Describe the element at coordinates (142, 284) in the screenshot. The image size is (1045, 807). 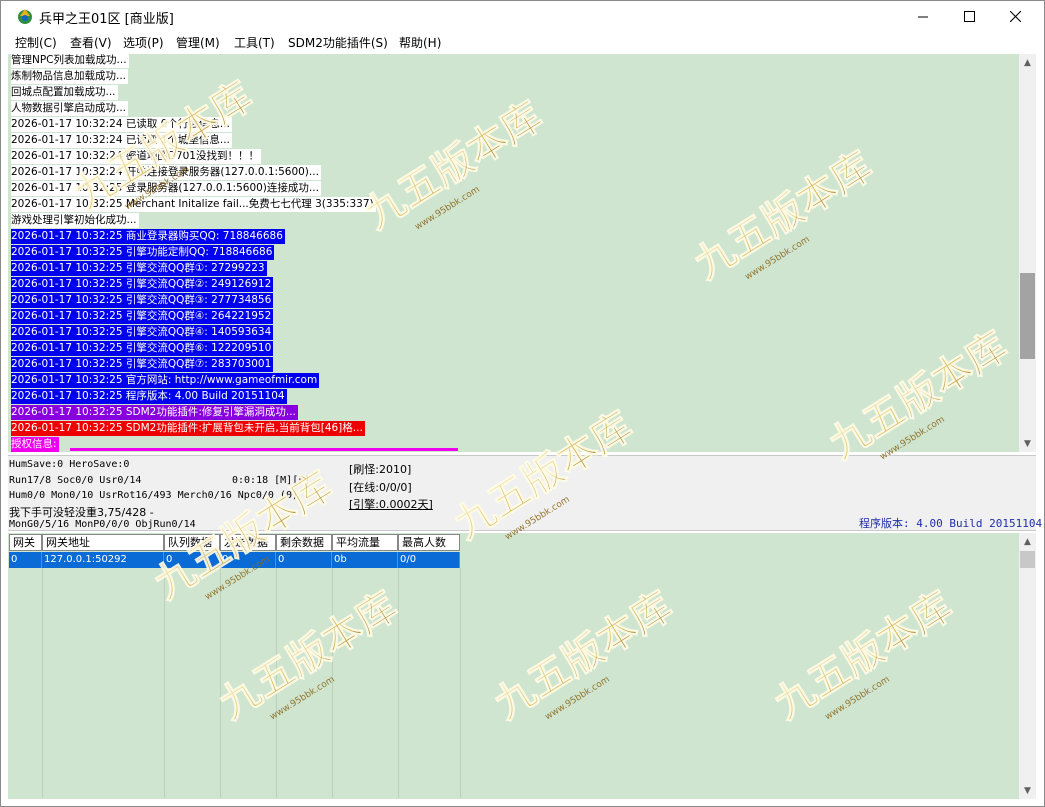
I see `log-line: 2026-01-17 10:32:25 引擎交流QQ群②: 249126912` at that location.